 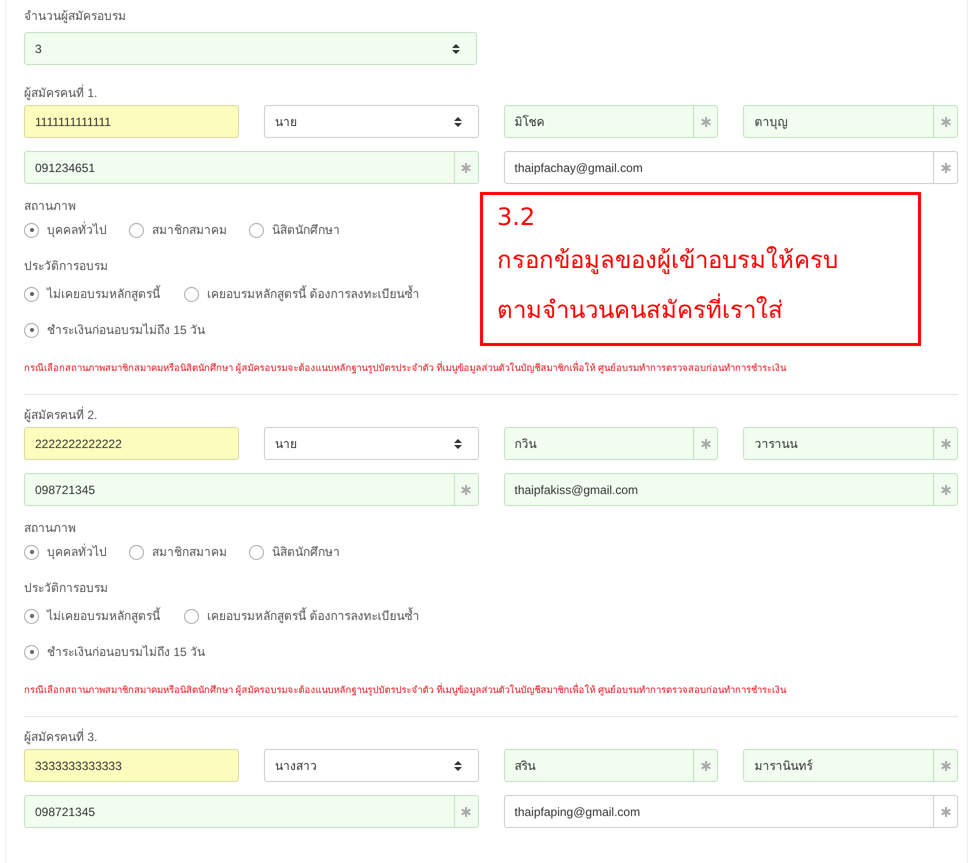 What do you see at coordinates (61, 93) in the screenshot?
I see `applicant-heading: ผู้สมัครคนที่ 1.` at bounding box center [61, 93].